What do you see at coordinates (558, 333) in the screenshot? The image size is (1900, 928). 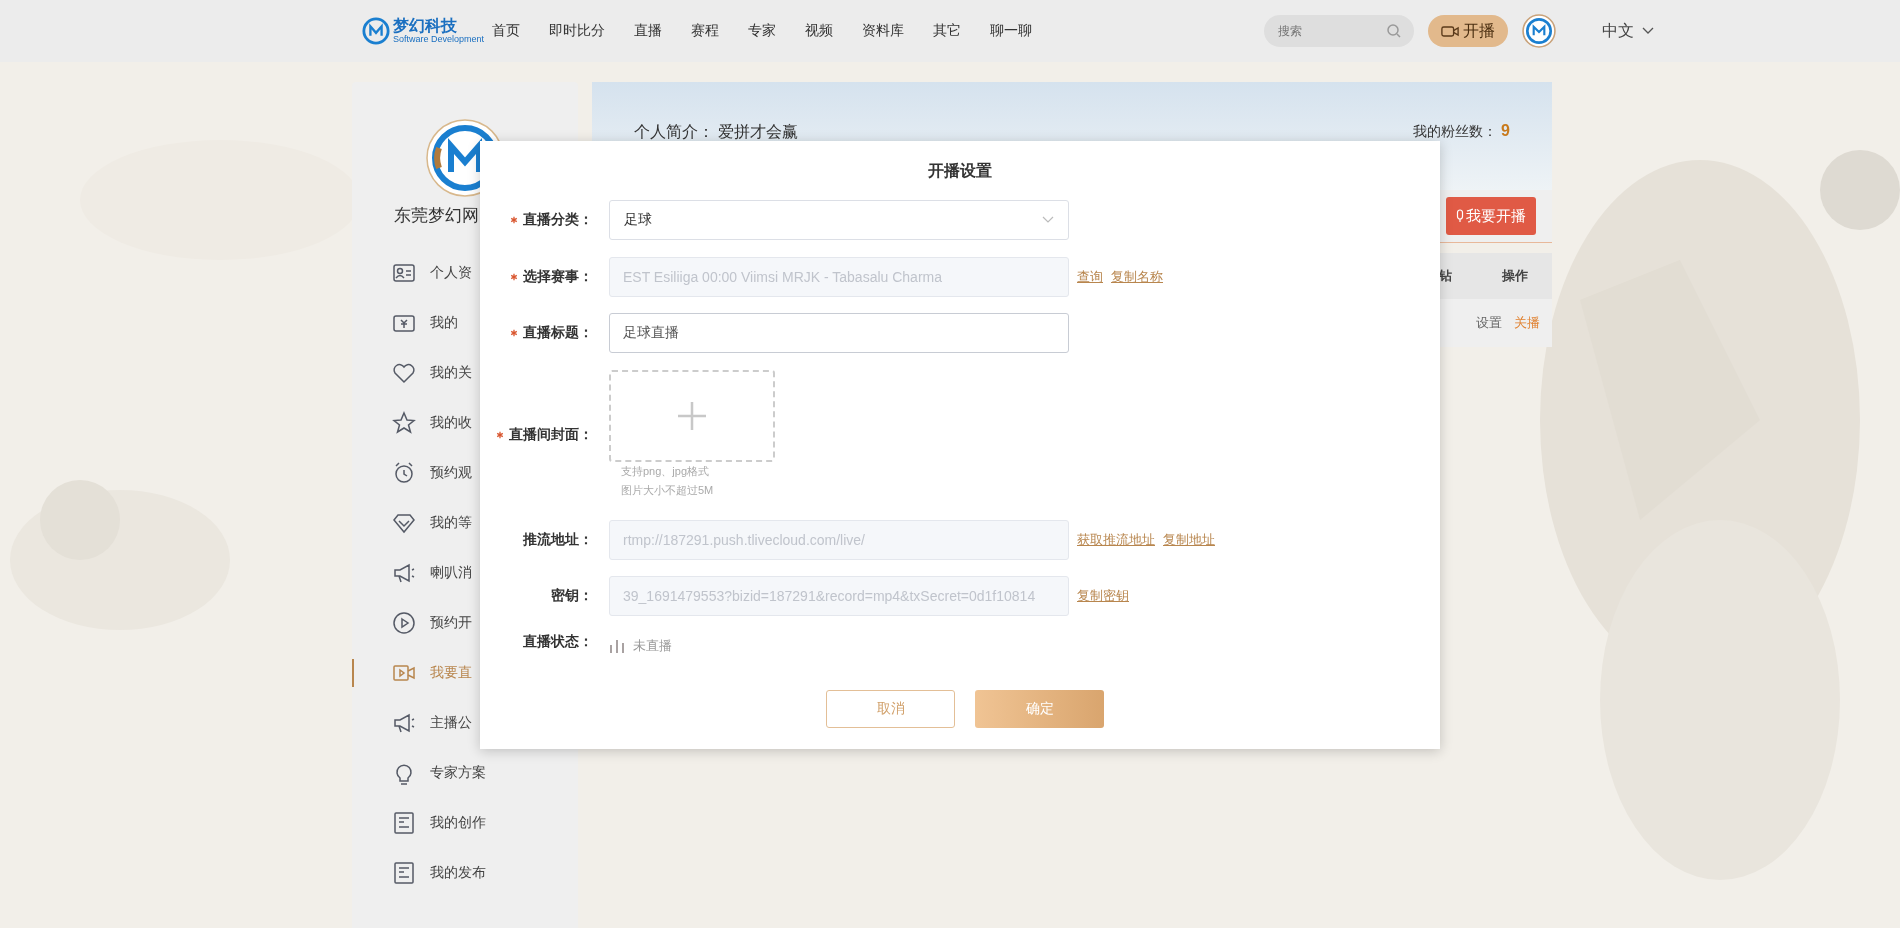 I see `field-label: 直播标题：` at bounding box center [558, 333].